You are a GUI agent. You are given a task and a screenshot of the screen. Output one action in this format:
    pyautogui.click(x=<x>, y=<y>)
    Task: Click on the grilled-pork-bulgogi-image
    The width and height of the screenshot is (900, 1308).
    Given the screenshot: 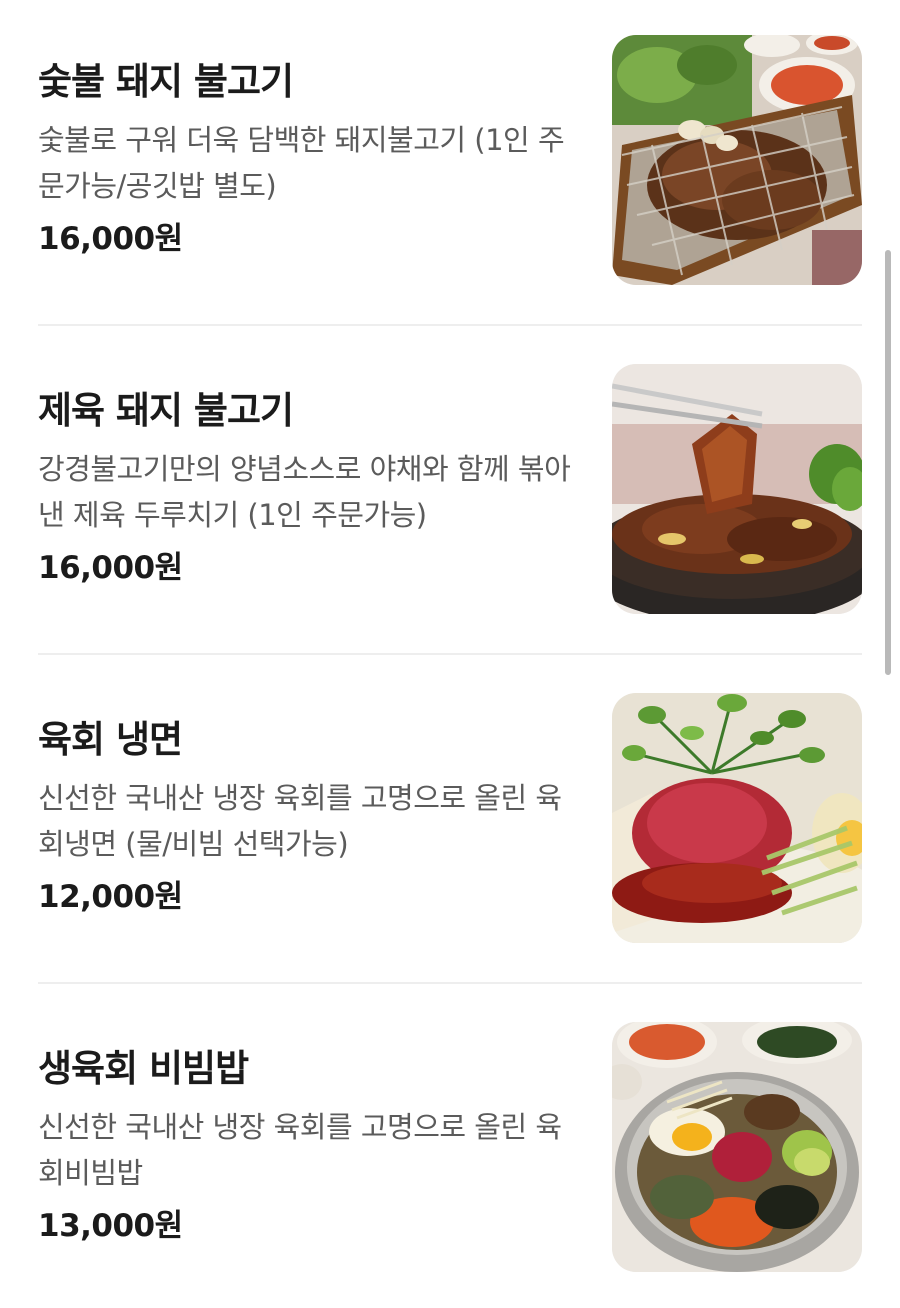 What is the action you would take?
    pyautogui.click(x=737, y=160)
    